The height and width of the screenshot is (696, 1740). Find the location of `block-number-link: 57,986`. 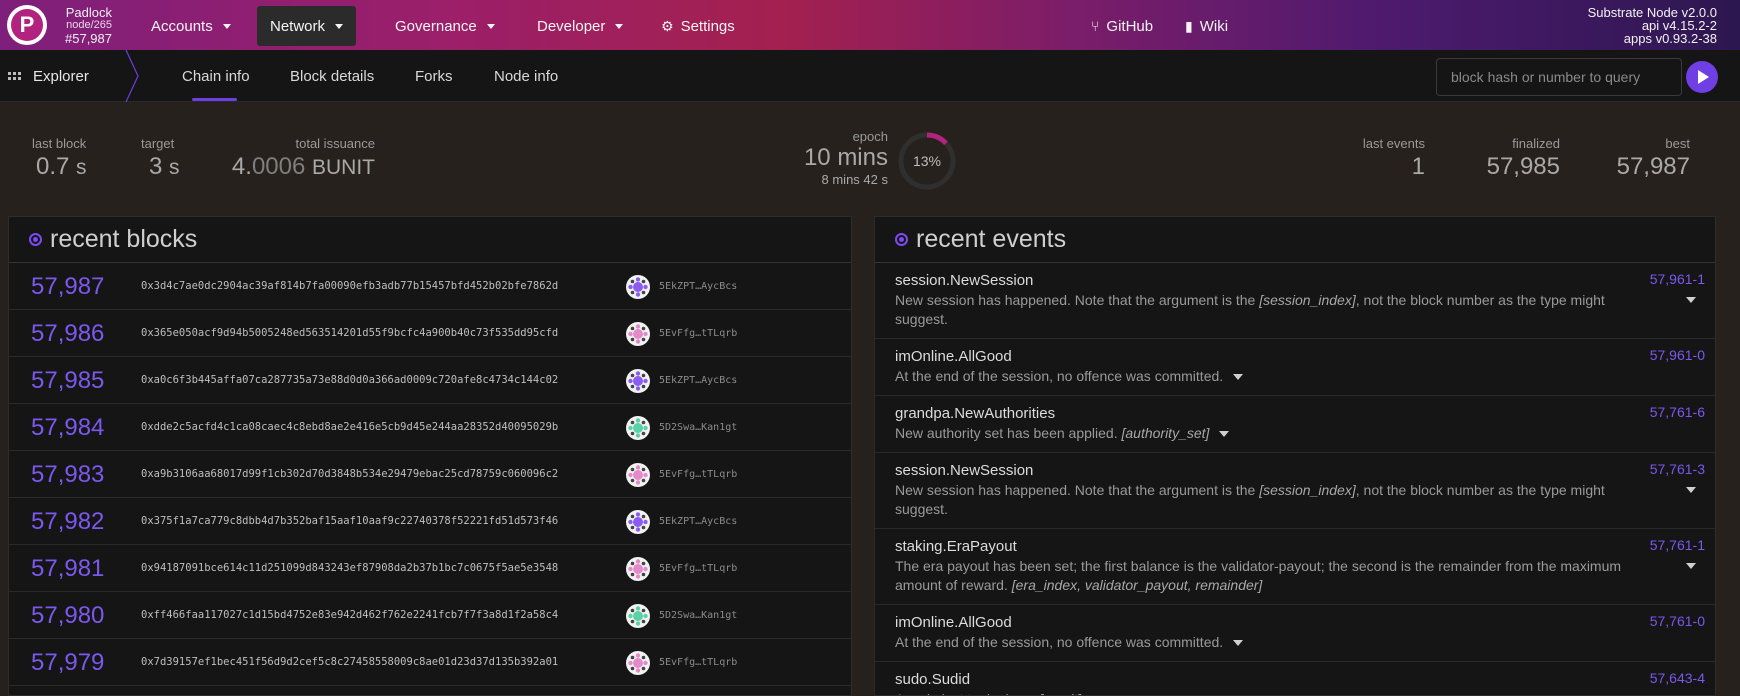

block-number-link: 57,986 is located at coordinates (67, 334).